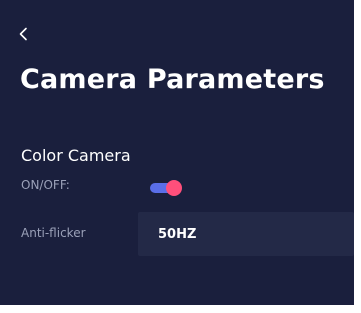 This screenshot has width=361, height=313. Describe the element at coordinates (23, 34) in the screenshot. I see `chevron-left-icon` at that location.